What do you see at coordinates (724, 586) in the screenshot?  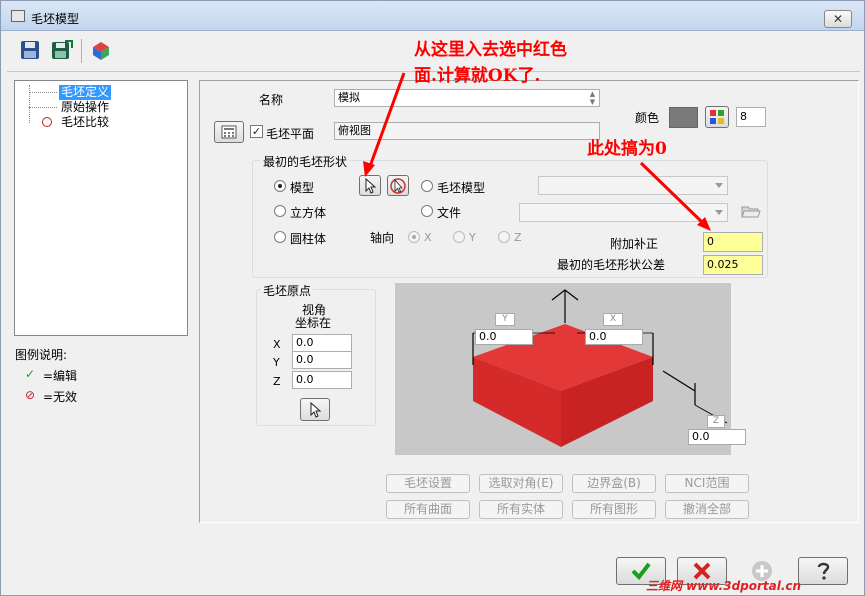 I see `watermark: 三维网 www.3dportal.cn` at bounding box center [724, 586].